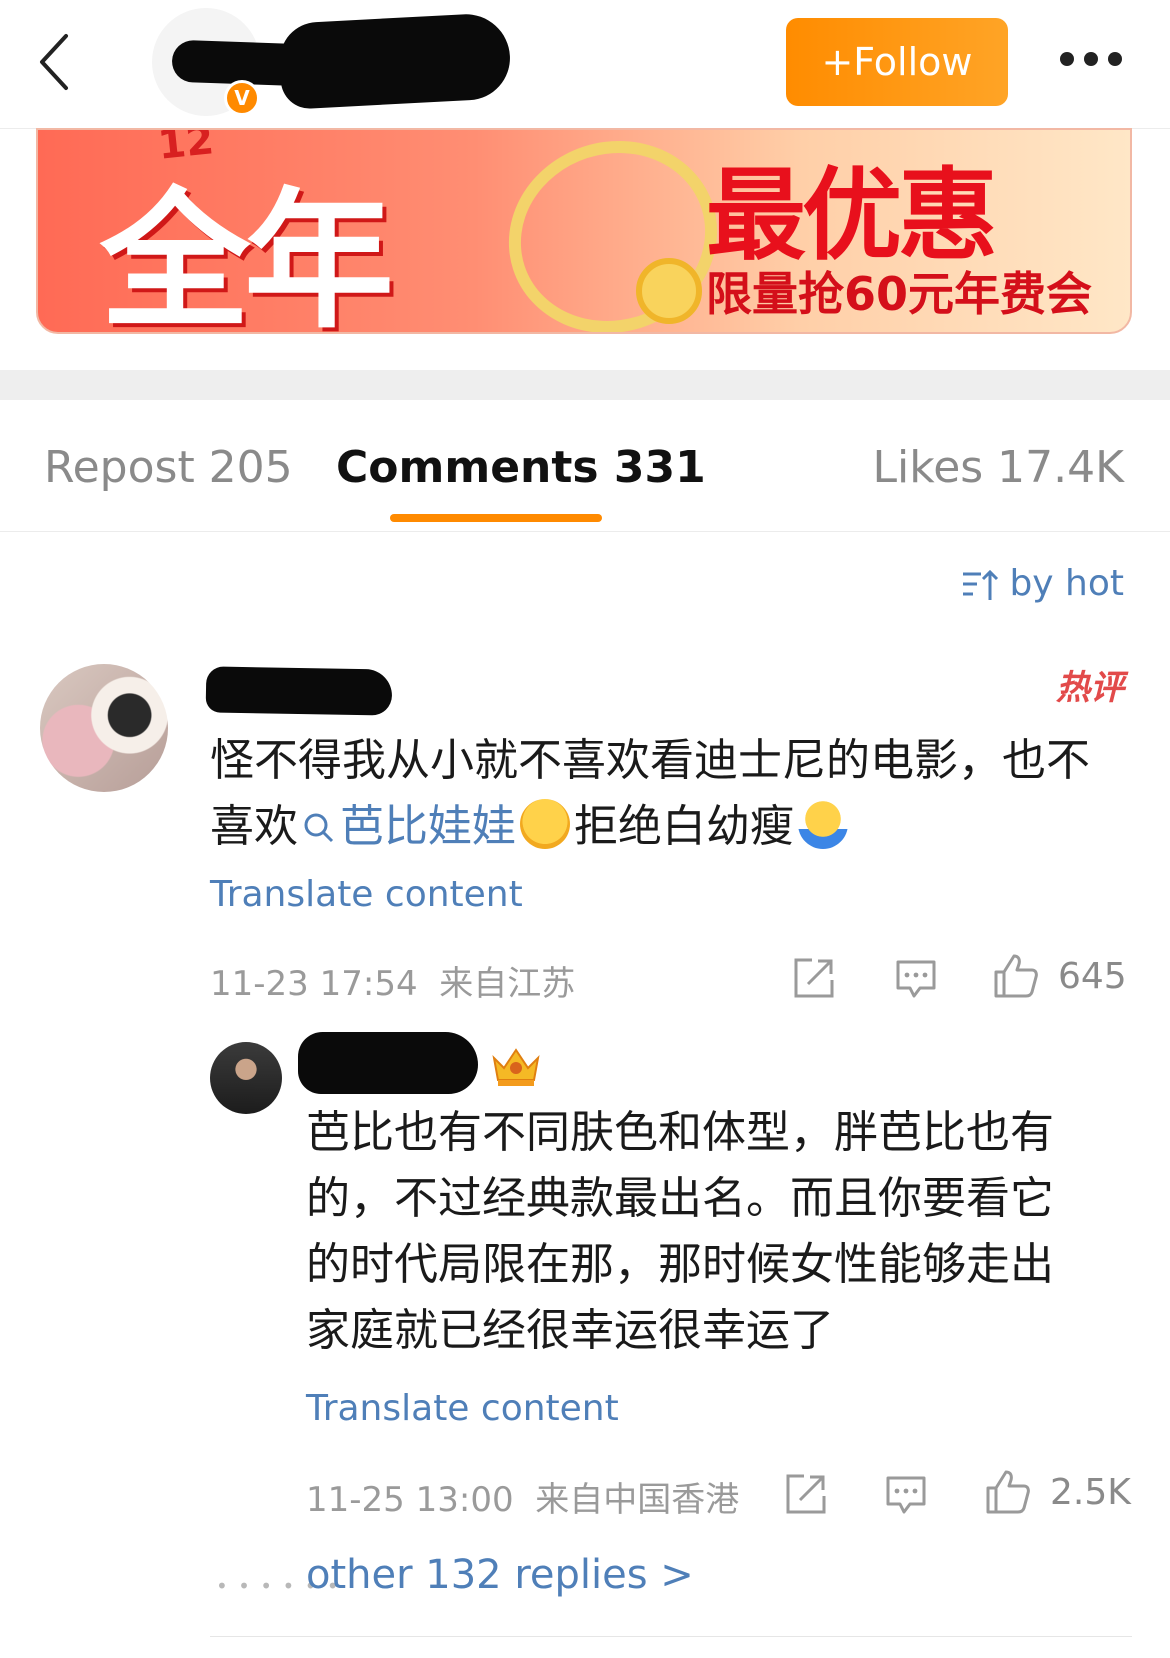 This screenshot has width=1170, height=1658. I want to click on comment-divider, so click(671, 1636).